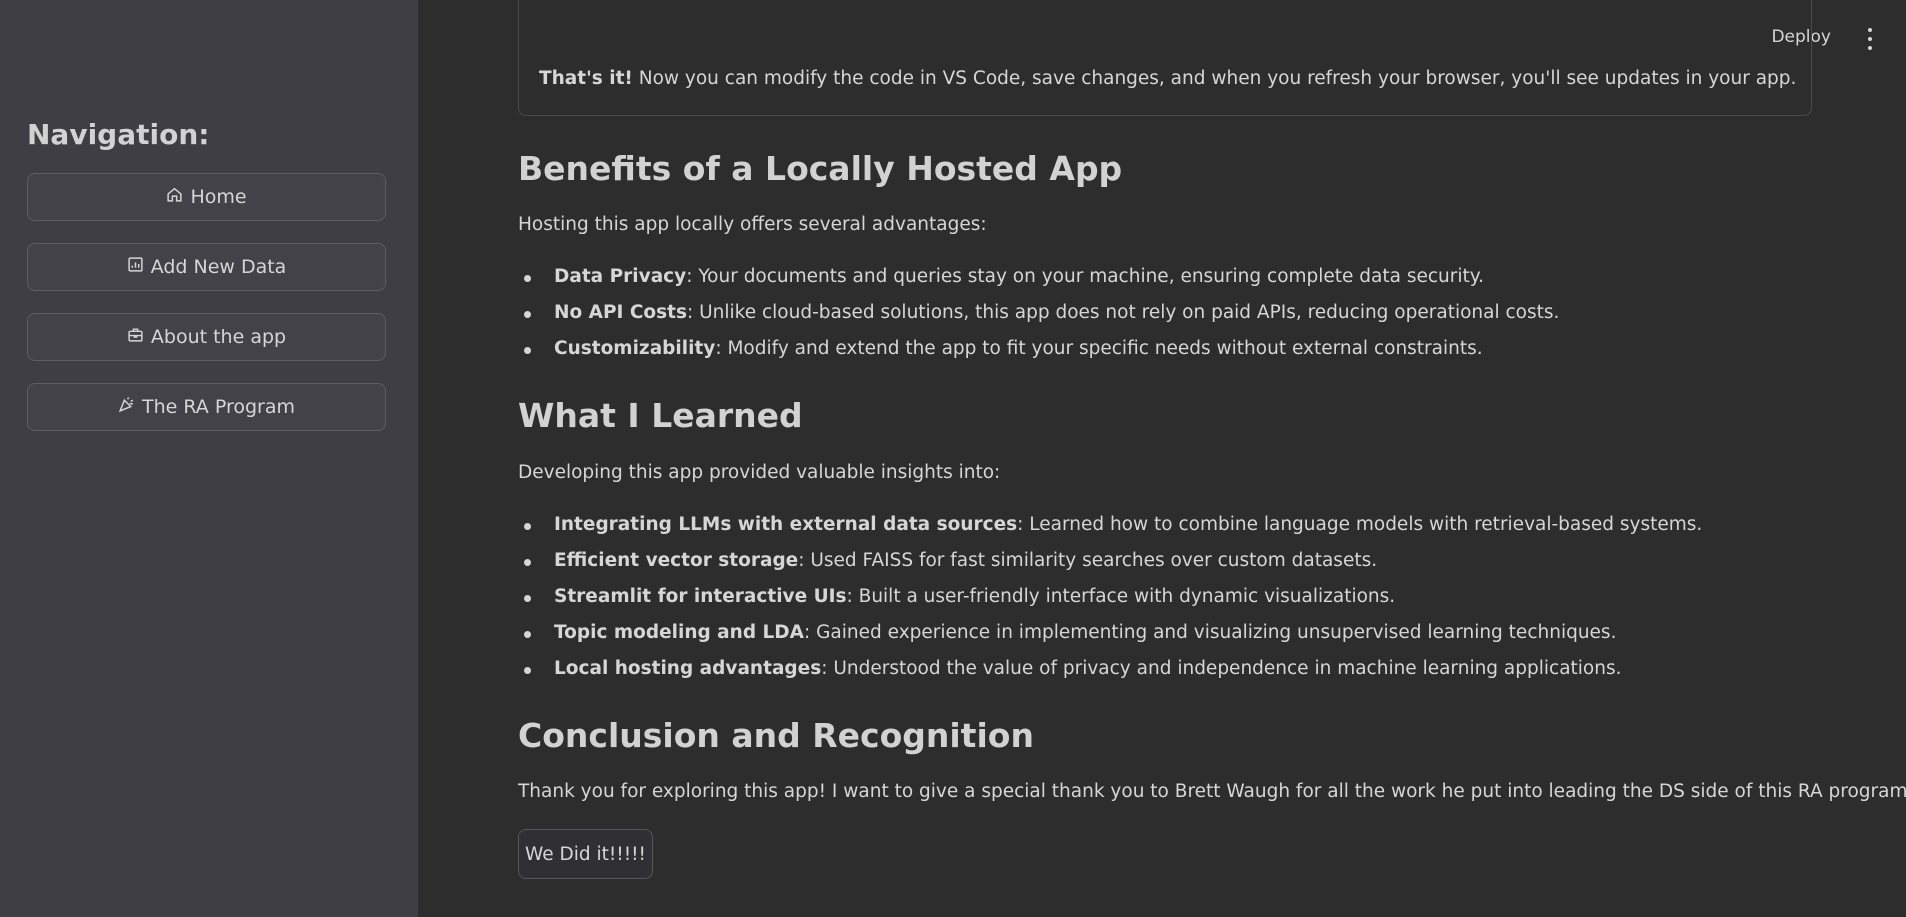 This screenshot has width=1906, height=917. Describe the element at coordinates (620, 312) in the screenshot. I see `list-item-bold: No API Costs` at that location.